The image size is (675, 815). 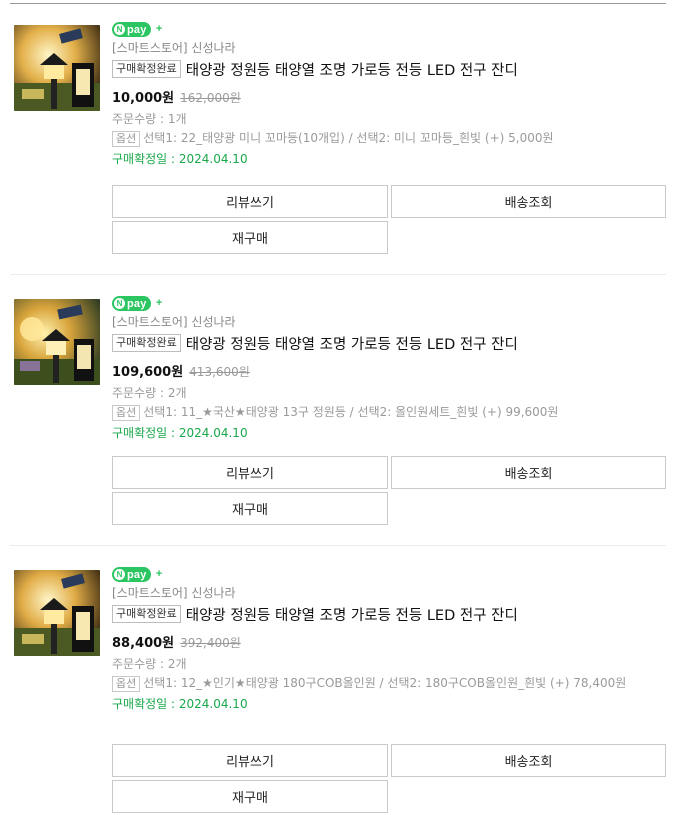 What do you see at coordinates (149, 119) in the screenshot?
I see `order-quantity: 주문수량 : 1개` at bounding box center [149, 119].